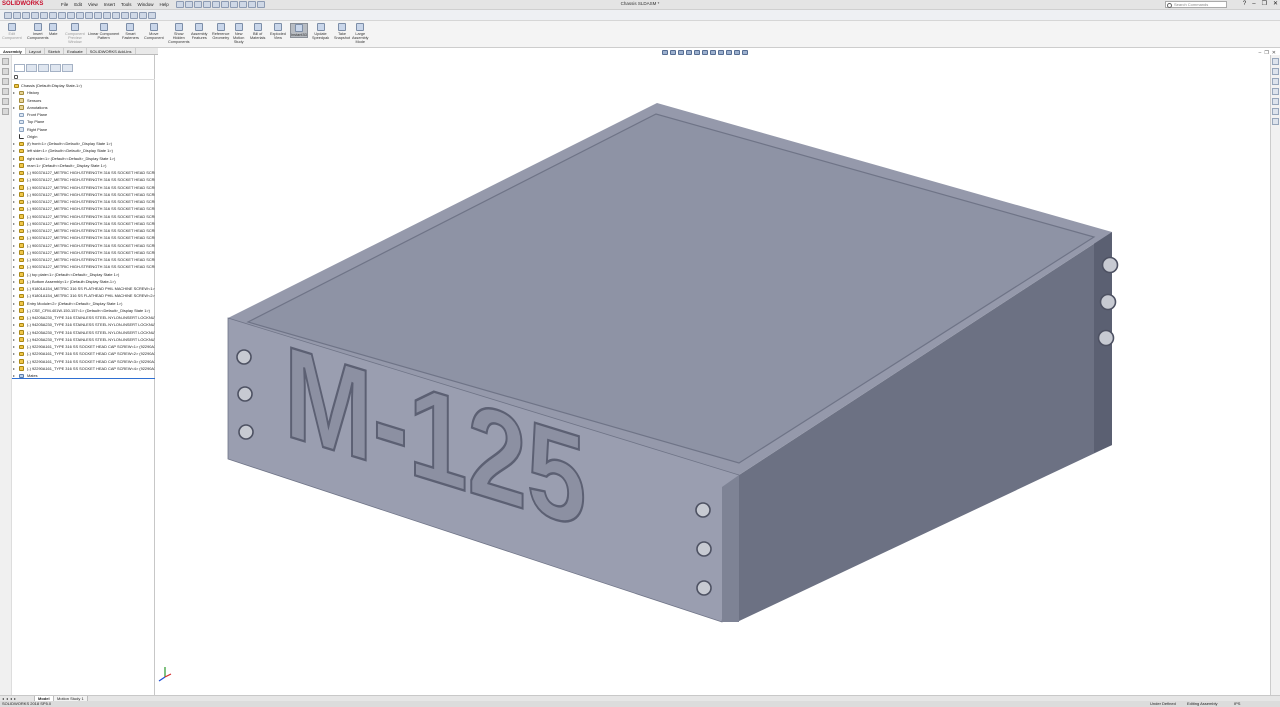  I want to click on tree-item: Front Plane, so click(83, 114).